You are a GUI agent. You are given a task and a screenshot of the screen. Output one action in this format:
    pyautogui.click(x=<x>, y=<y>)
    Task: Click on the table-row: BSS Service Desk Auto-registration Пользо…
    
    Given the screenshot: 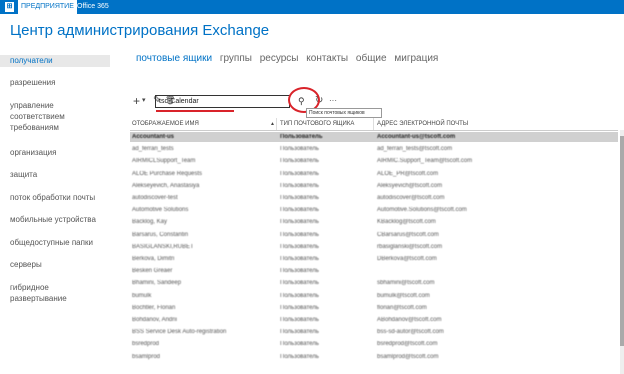 What is the action you would take?
    pyautogui.click(x=374, y=332)
    